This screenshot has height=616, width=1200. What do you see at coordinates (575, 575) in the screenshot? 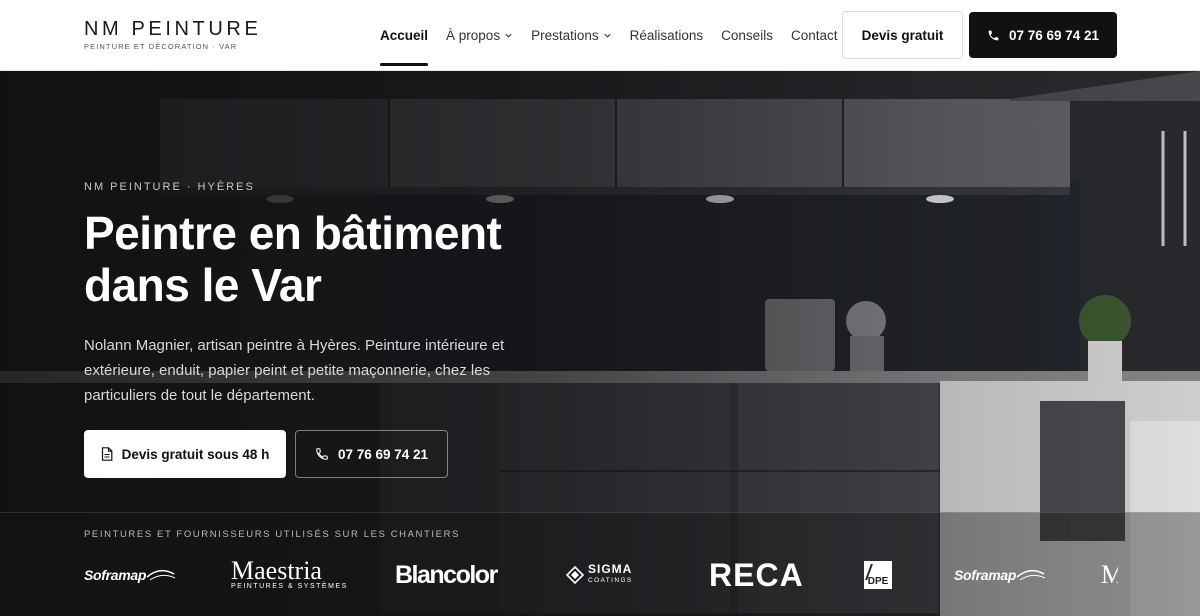
I see `sigma-diamond-icon` at bounding box center [575, 575].